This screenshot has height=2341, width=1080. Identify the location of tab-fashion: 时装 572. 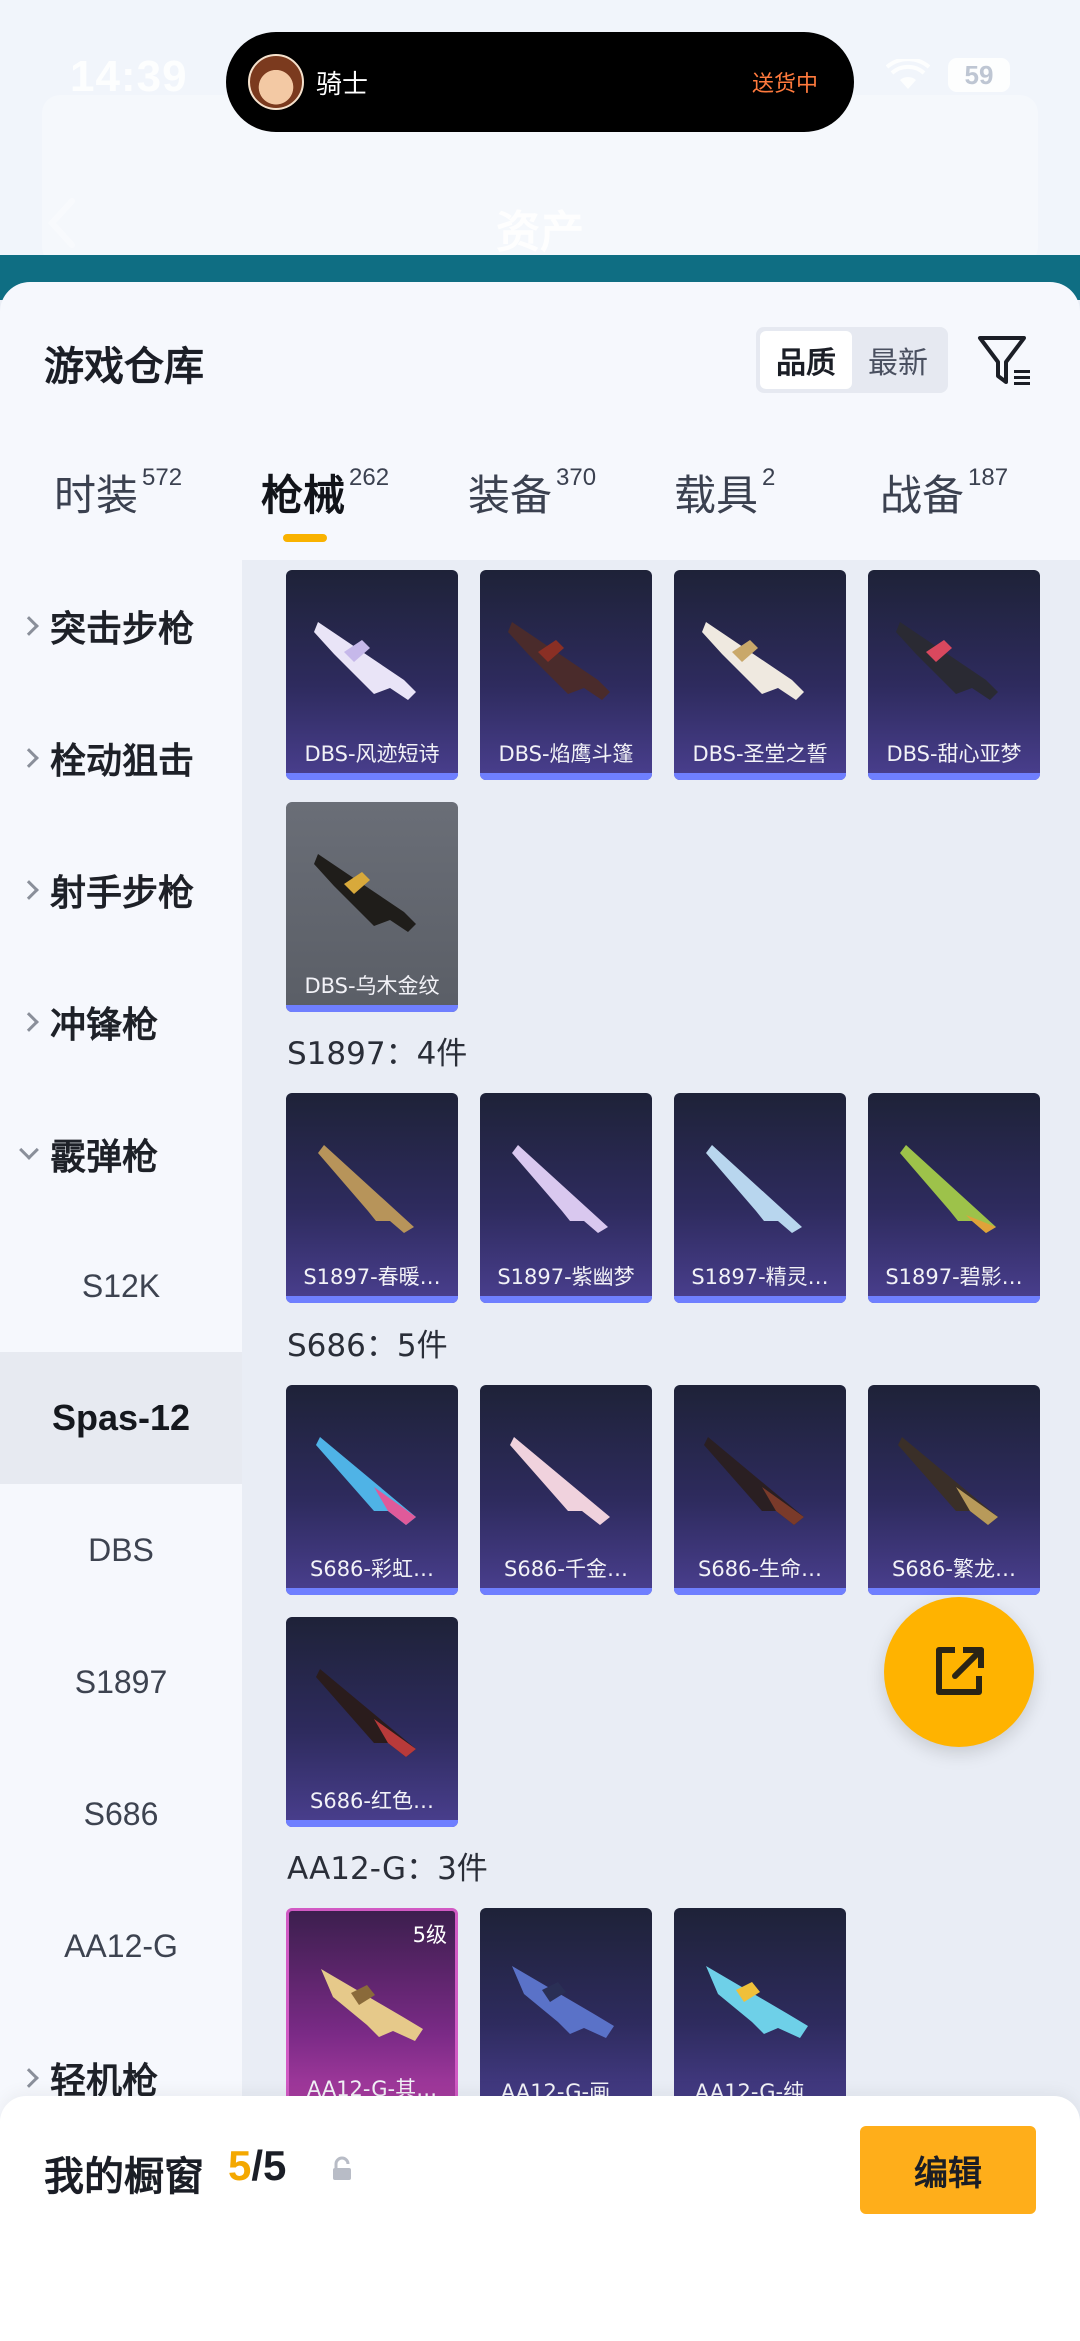
(118, 492).